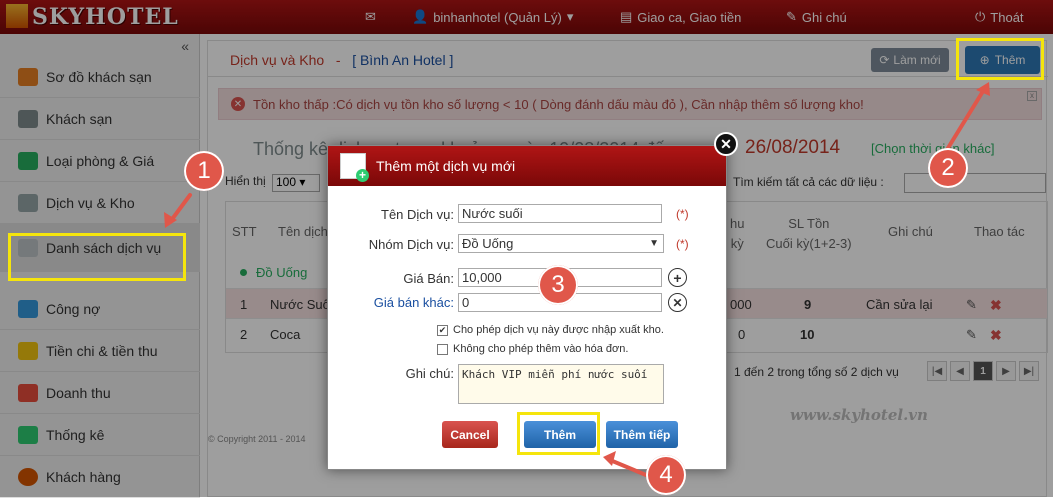 The height and width of the screenshot is (498, 1053). Describe the element at coordinates (204, 171) in the screenshot. I see `step-badge-1: 1` at that location.